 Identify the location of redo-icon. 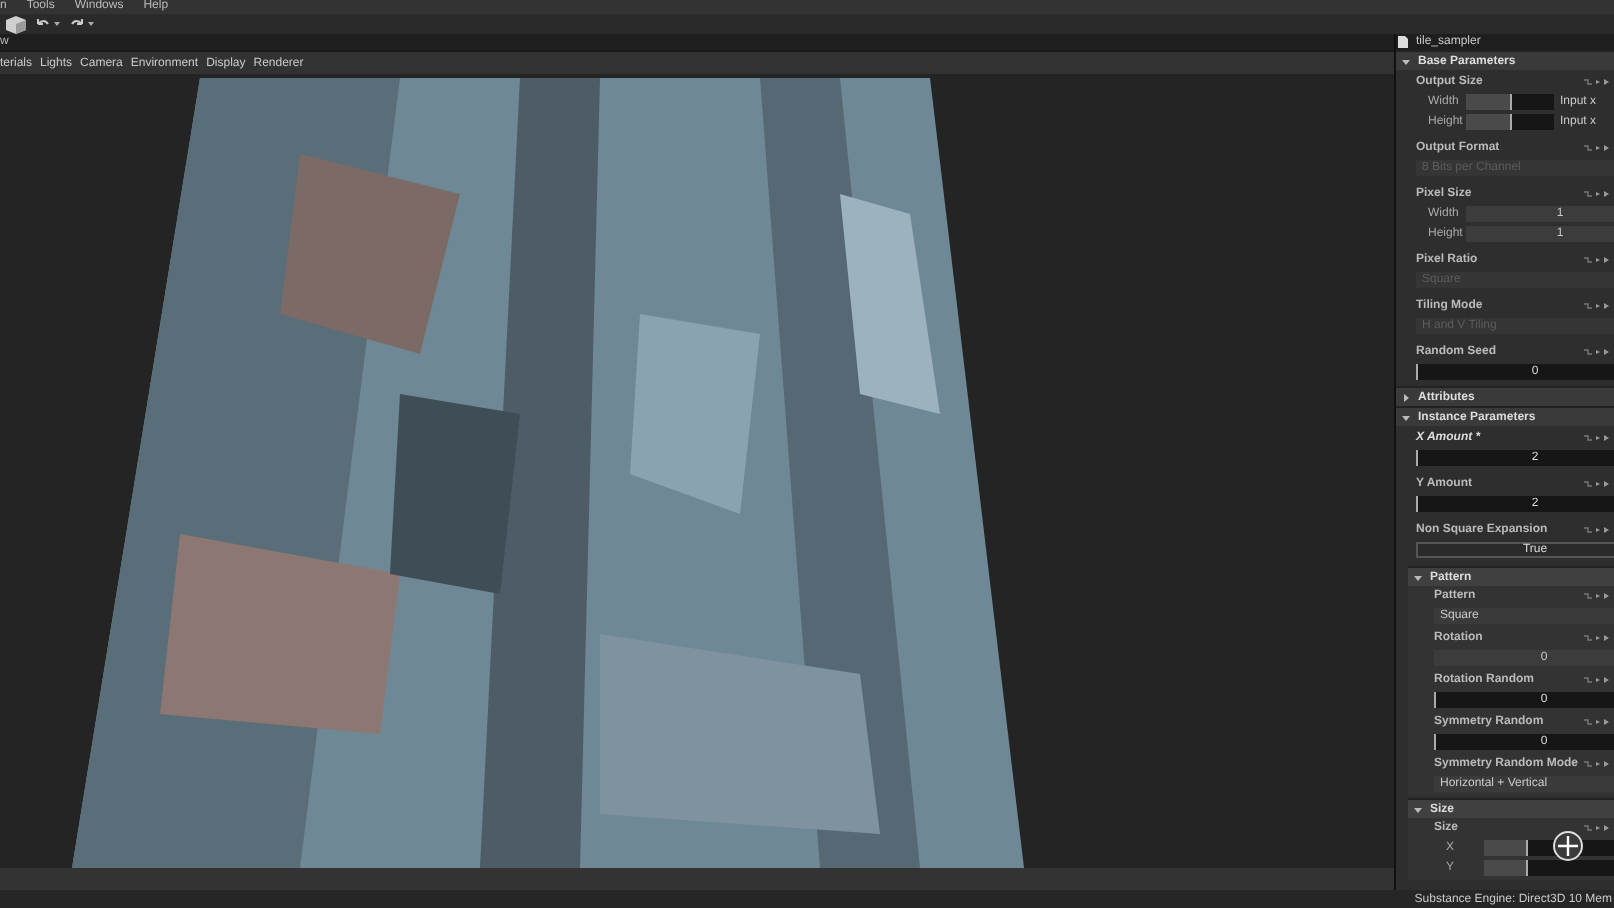
(77, 24).